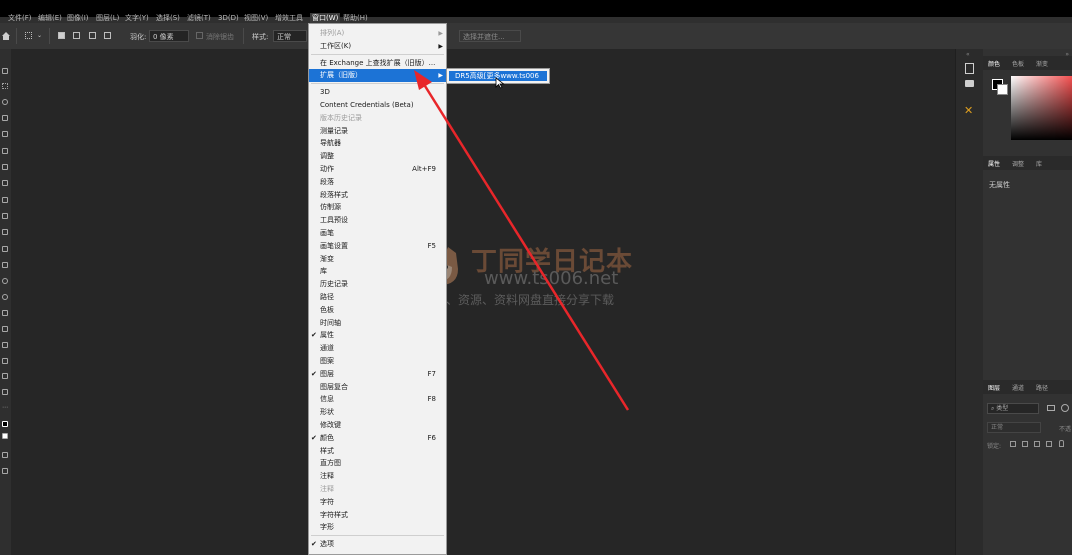 The height and width of the screenshot is (555, 1072). I want to click on annotation-arrow-line, so click(526, 248).